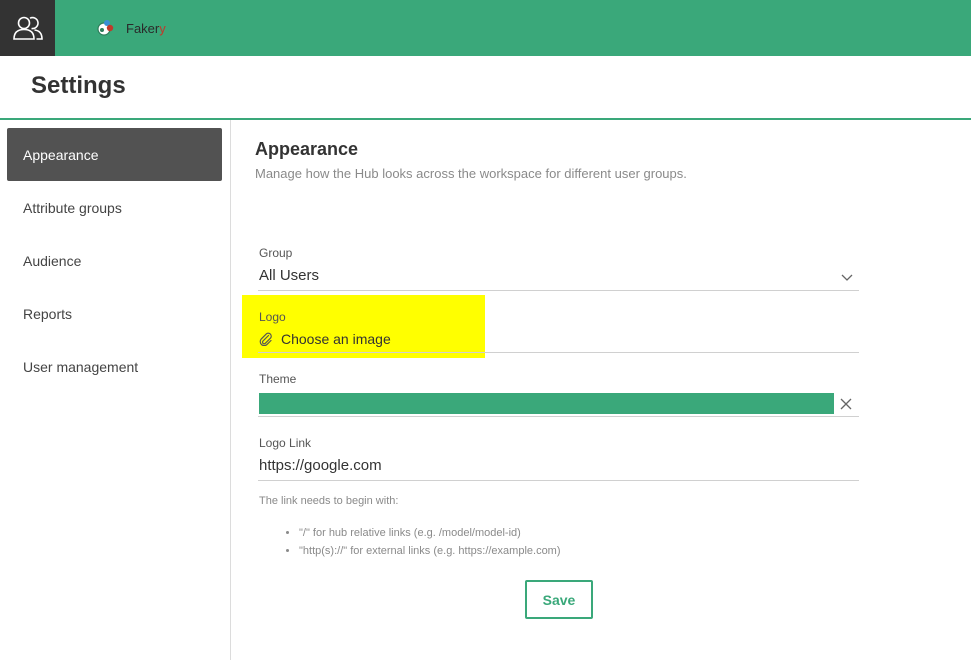 This screenshot has width=971, height=660. What do you see at coordinates (847, 277) in the screenshot?
I see `chevron-down-icon` at bounding box center [847, 277].